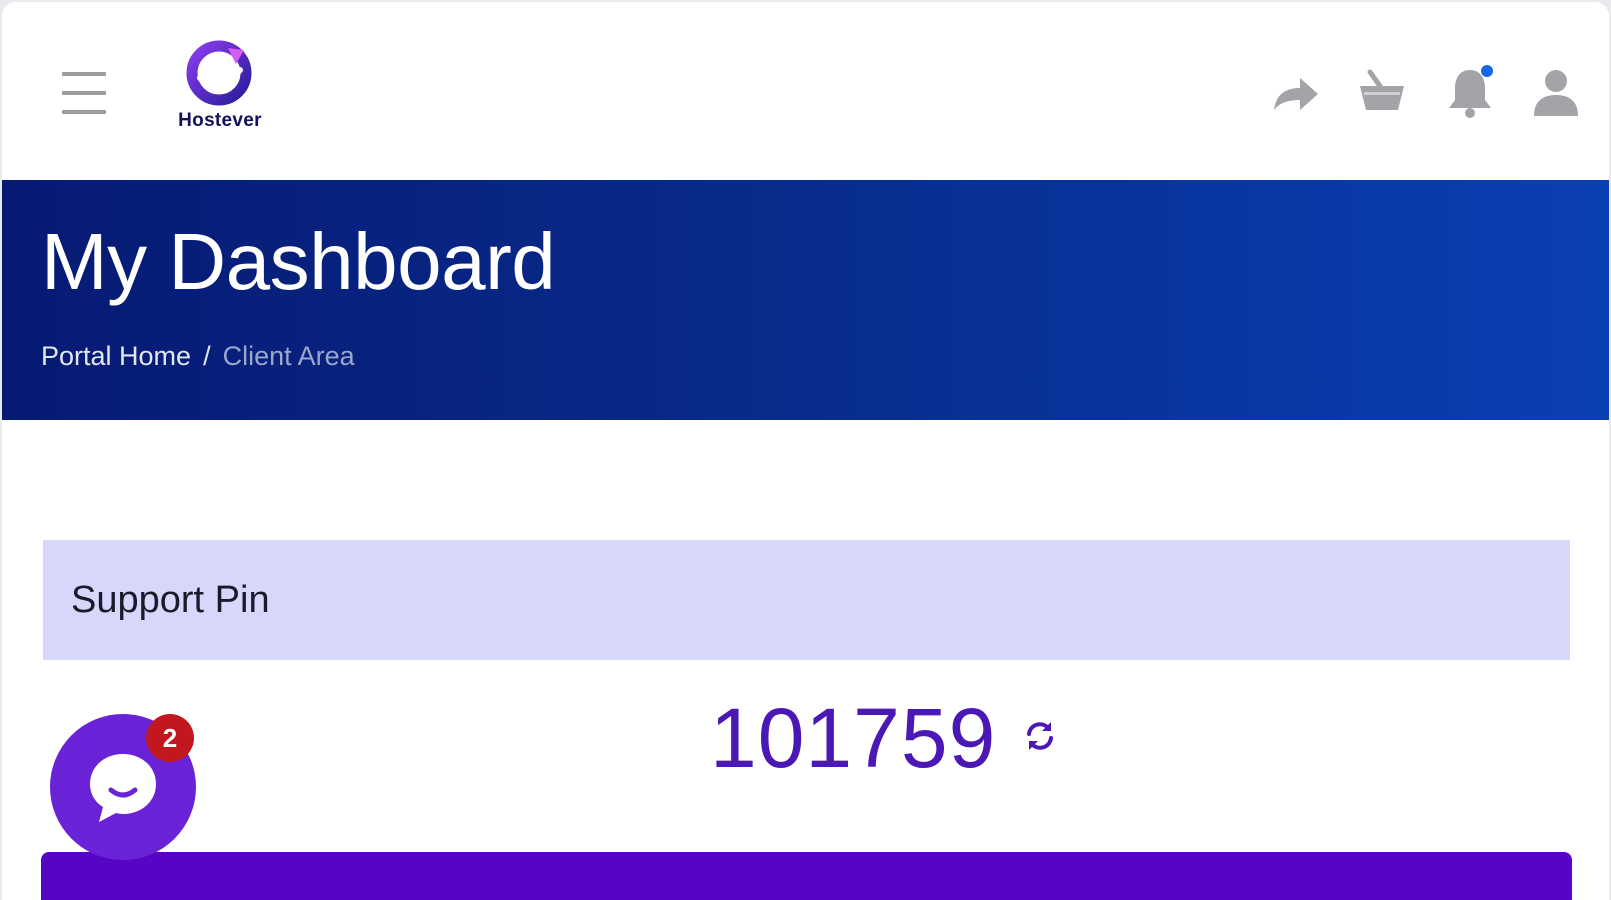 This screenshot has height=900, width=1611. What do you see at coordinates (219, 73) in the screenshot?
I see `logo-mark-icon` at bounding box center [219, 73].